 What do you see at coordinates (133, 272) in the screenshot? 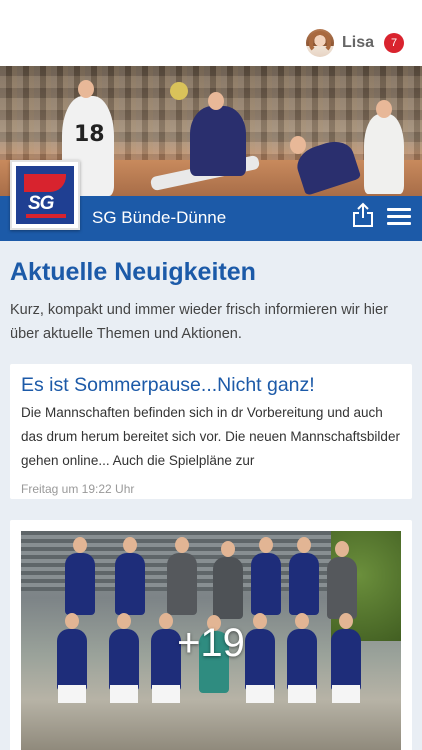
I see `page-title: Aktuelle Neuigkeiten` at bounding box center [133, 272].